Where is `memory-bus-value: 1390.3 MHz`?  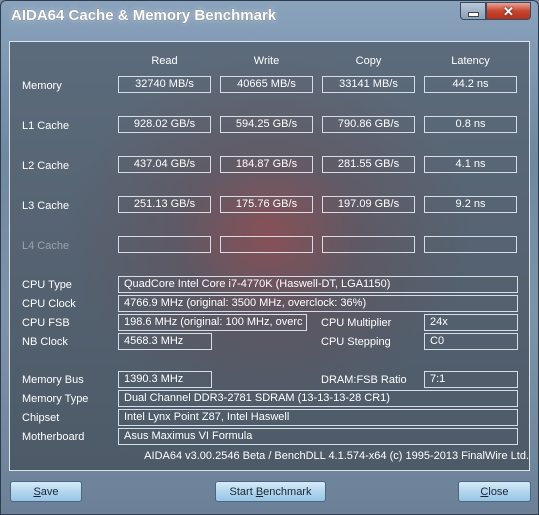
memory-bus-value: 1390.3 MHz is located at coordinates (165, 379).